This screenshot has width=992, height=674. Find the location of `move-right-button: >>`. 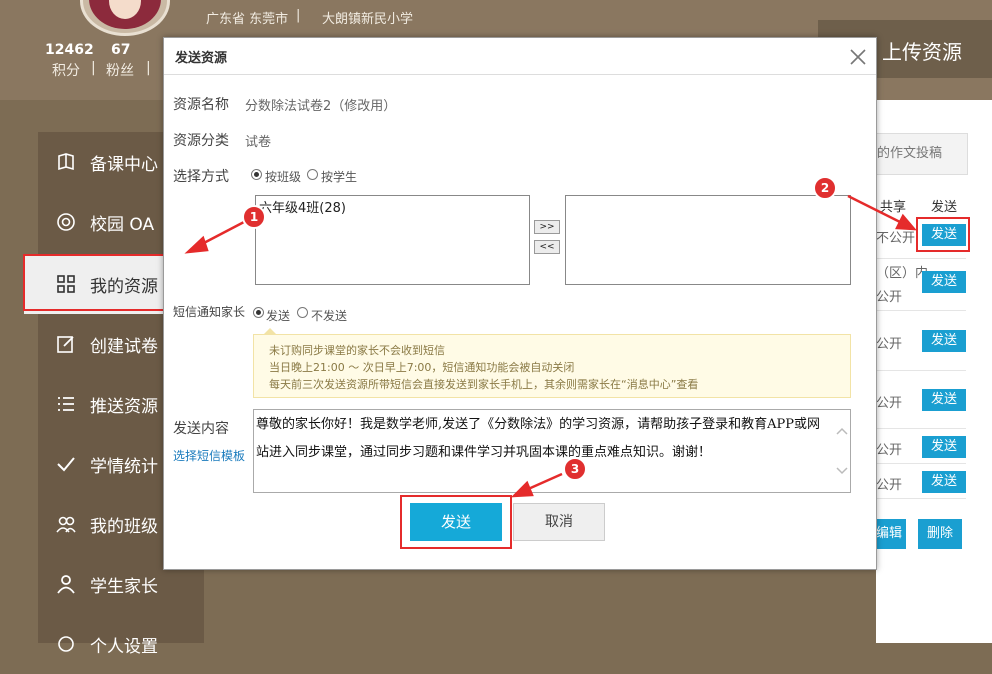

move-right-button: >> is located at coordinates (547, 227).